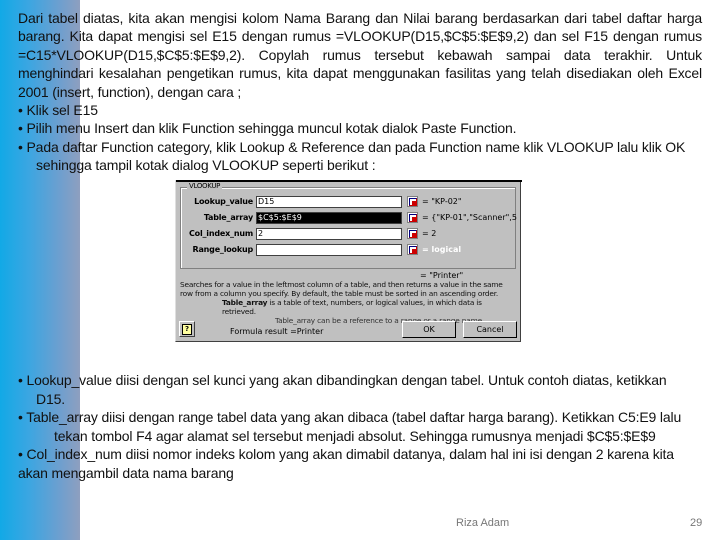  I want to click on arg-row-lookup-value: Lookup_value D15 = "KP-02", so click(348, 202).